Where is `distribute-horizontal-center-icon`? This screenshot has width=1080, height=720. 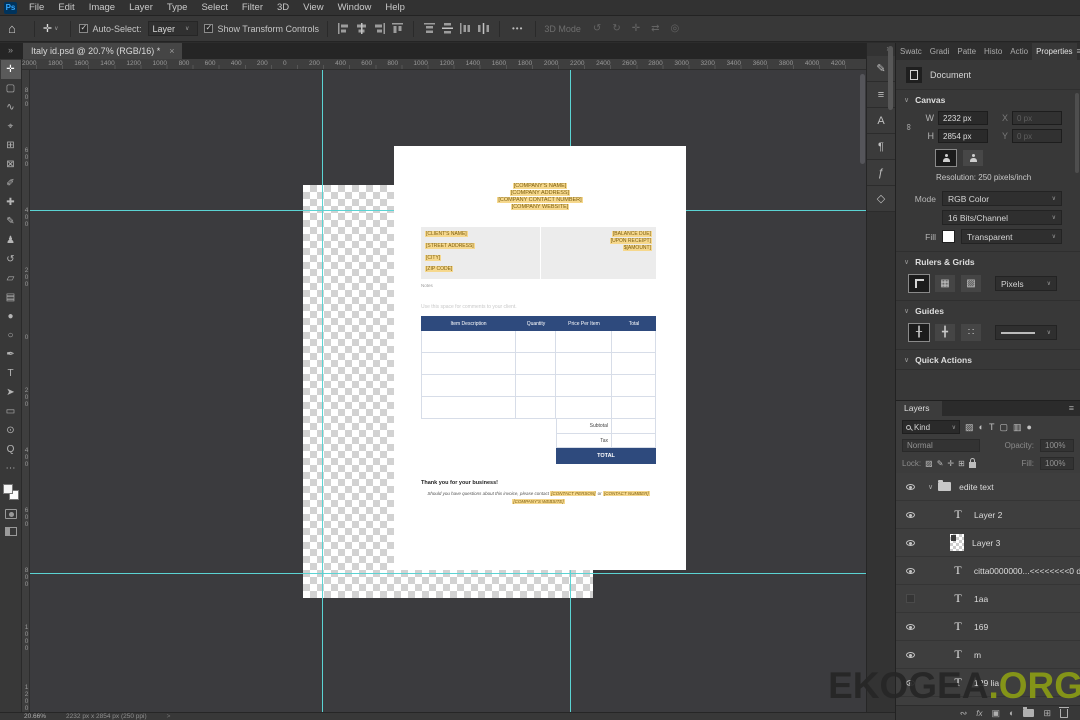 distribute-horizontal-center-icon is located at coordinates (483, 28).